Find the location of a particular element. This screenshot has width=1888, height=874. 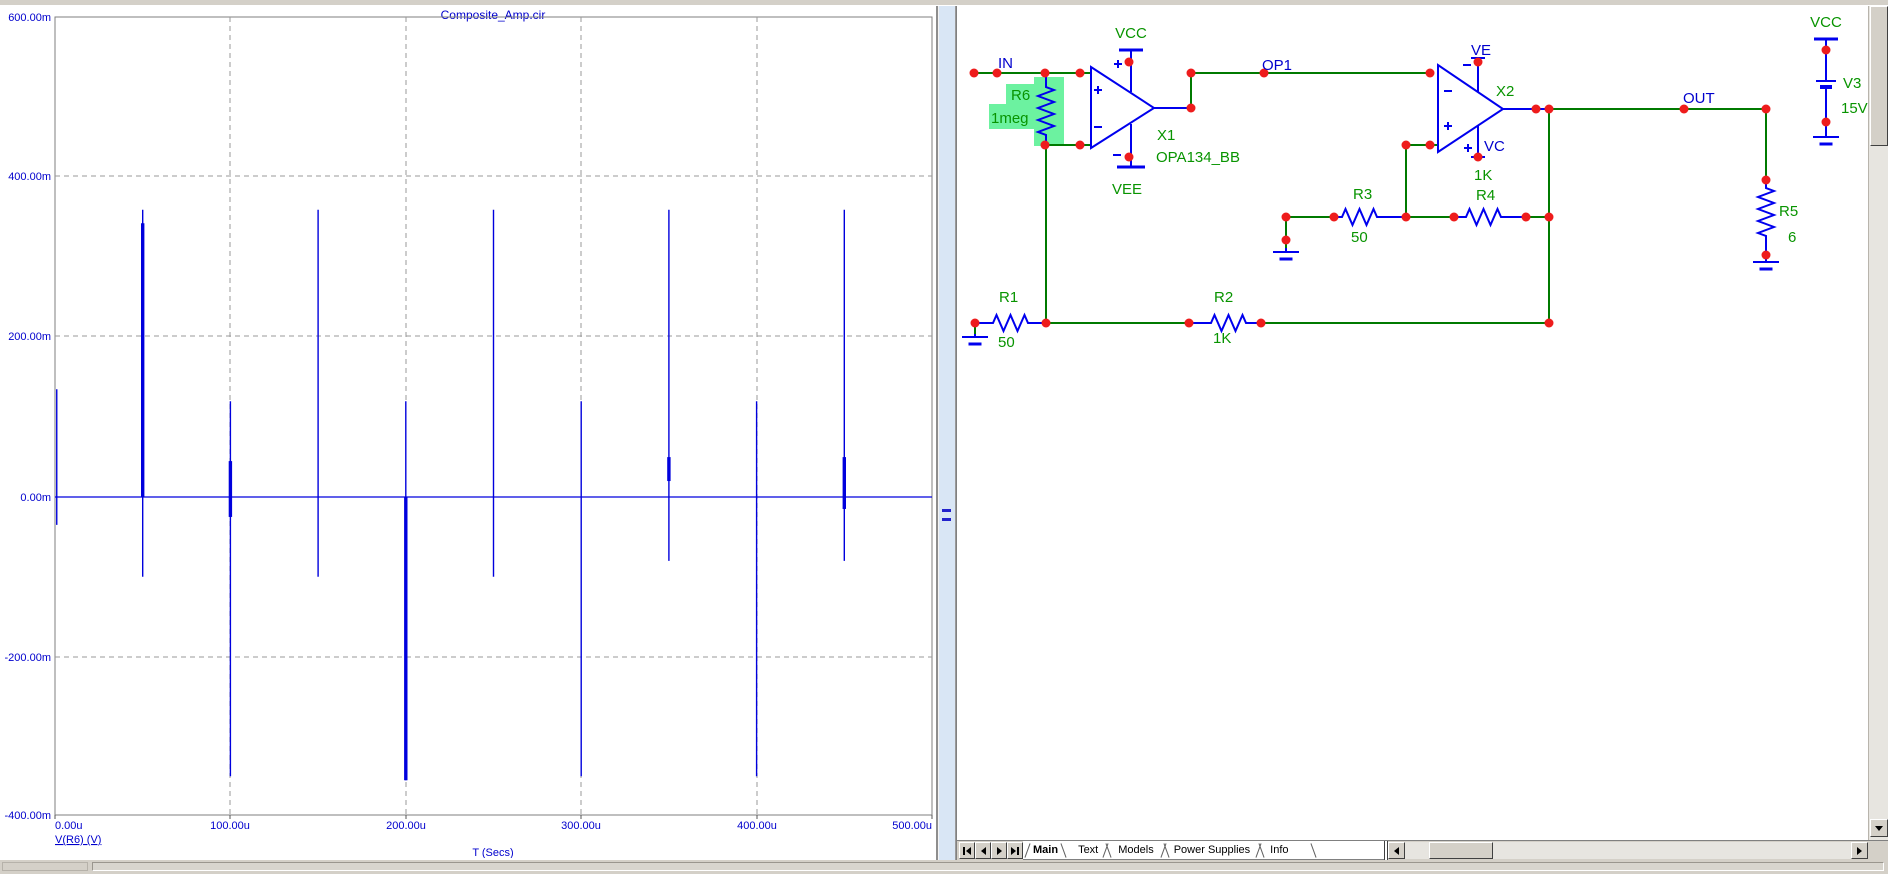

ref-label-r3: R3 is located at coordinates (1362, 194).